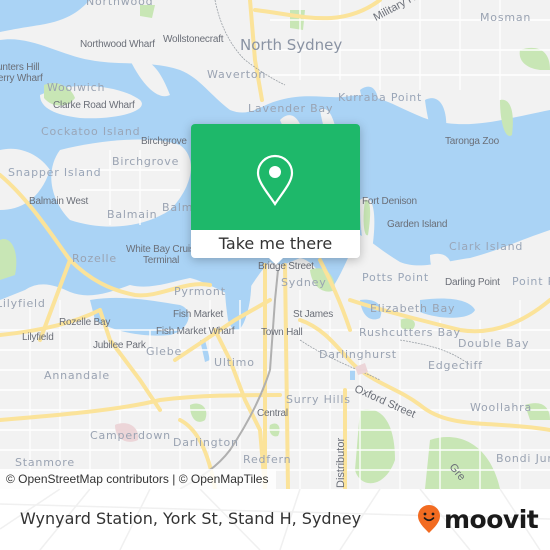 The image size is (550, 550). I want to click on label-fish-market: Fish Market, so click(198, 314).